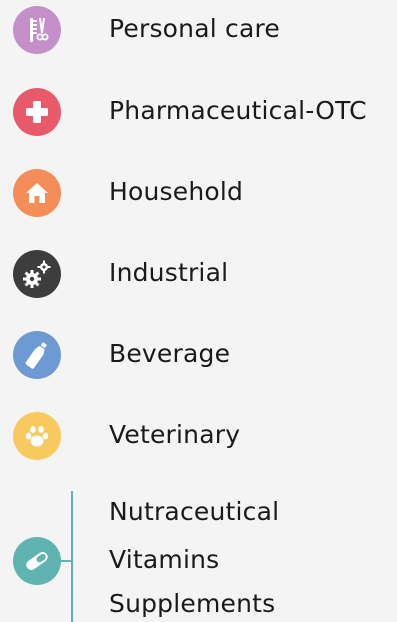 This screenshot has width=397, height=622. Describe the element at coordinates (37, 561) in the screenshot. I see `capsule-icon` at that location.